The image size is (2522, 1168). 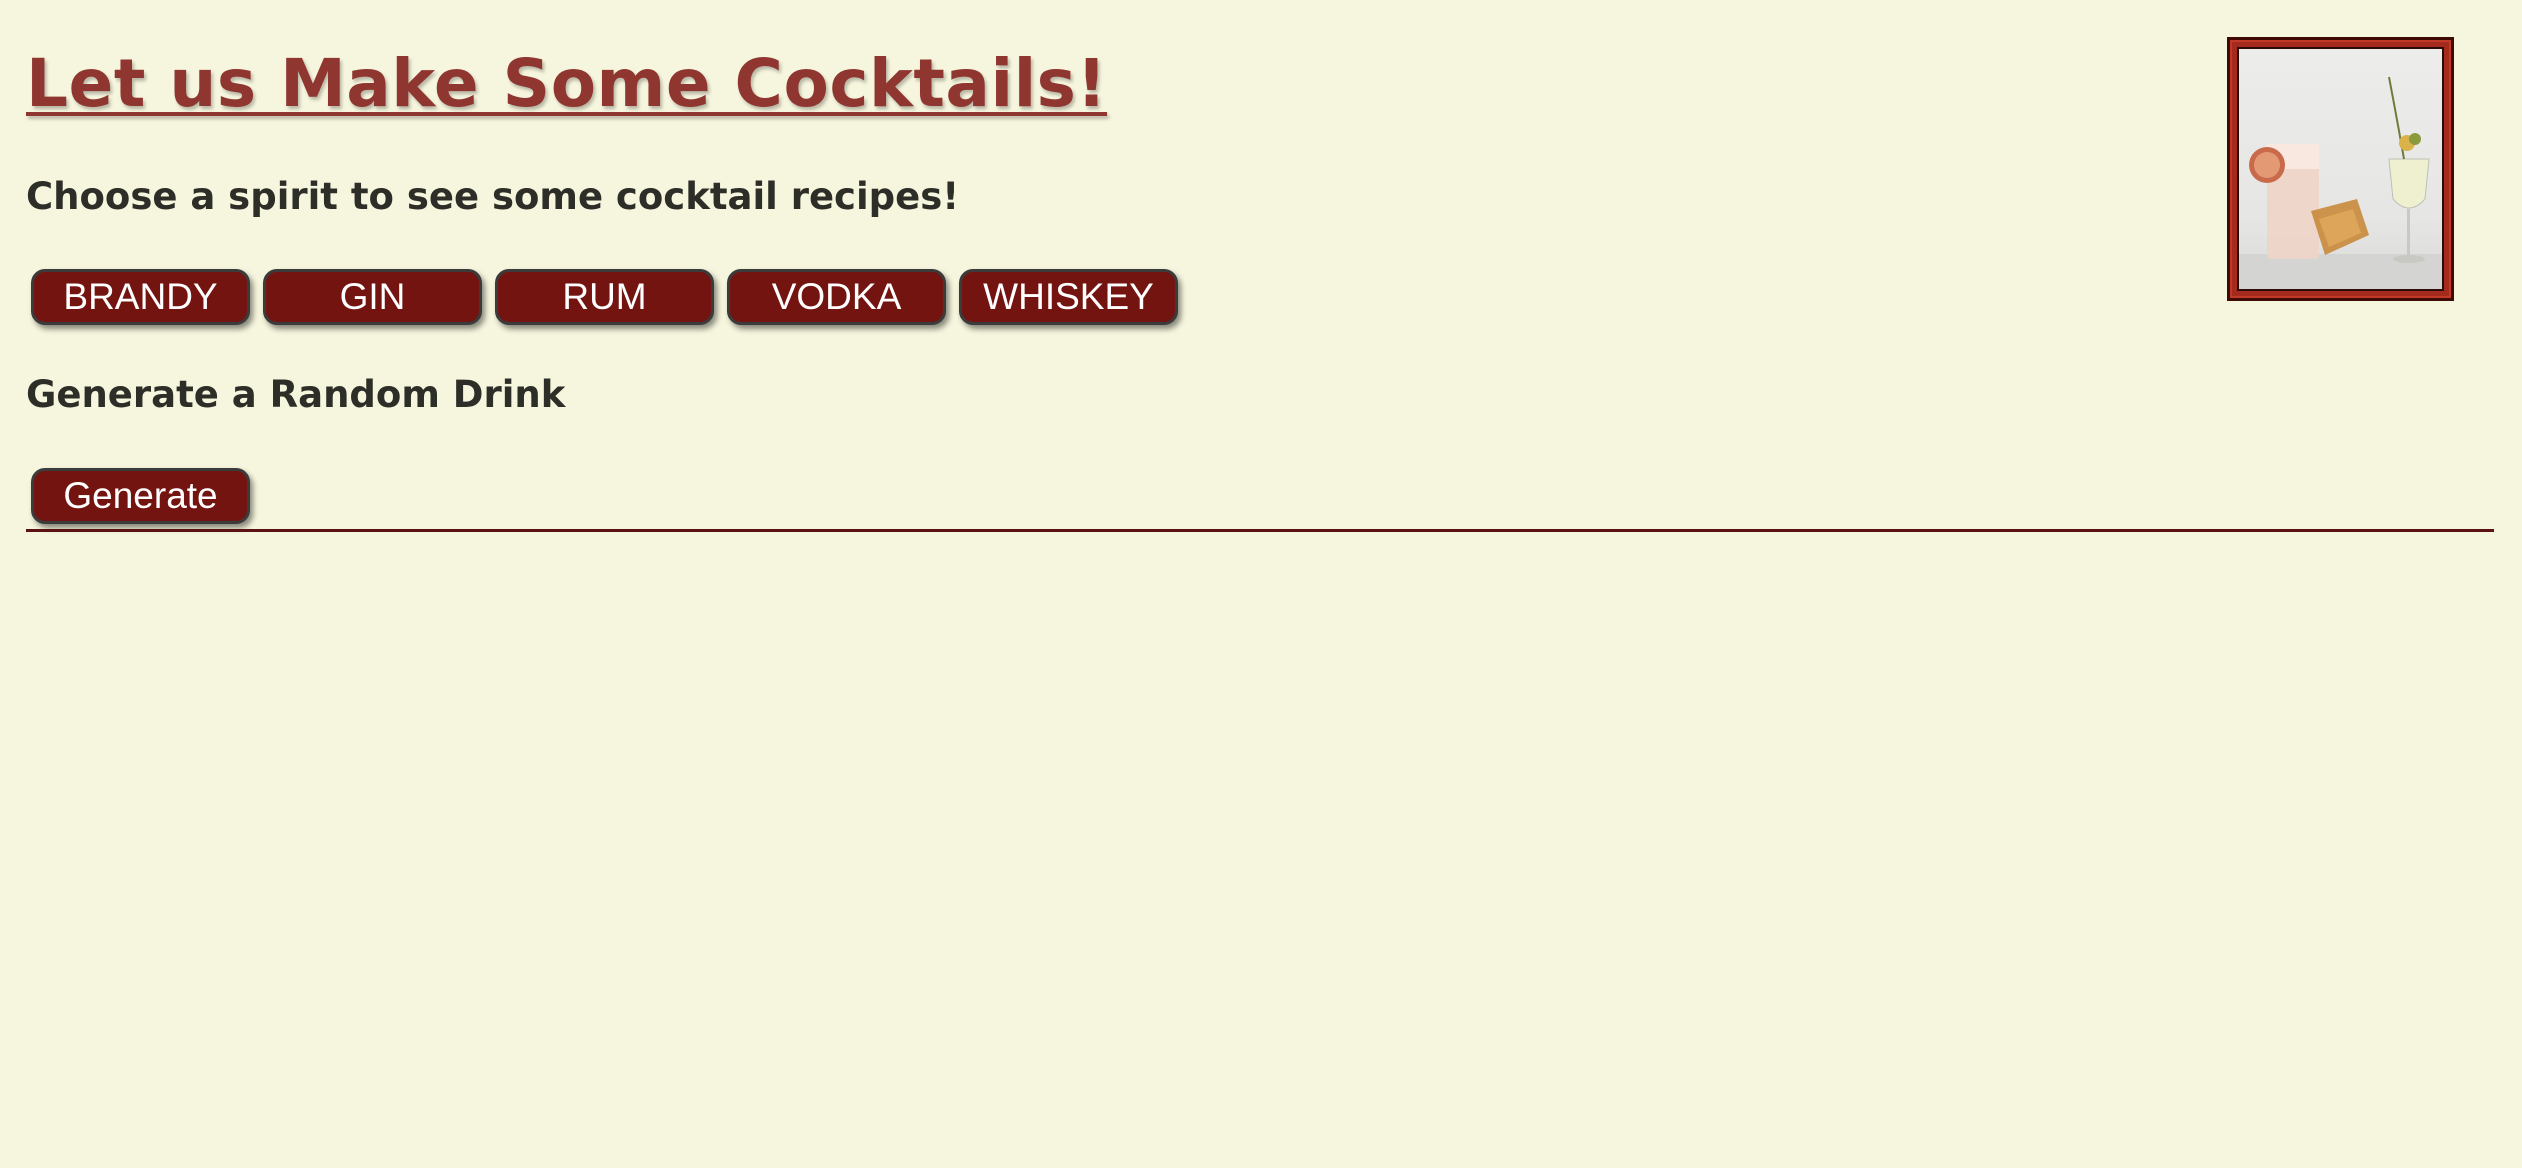 What do you see at coordinates (2267, 165) in the screenshot?
I see `orange-slice-inner` at bounding box center [2267, 165].